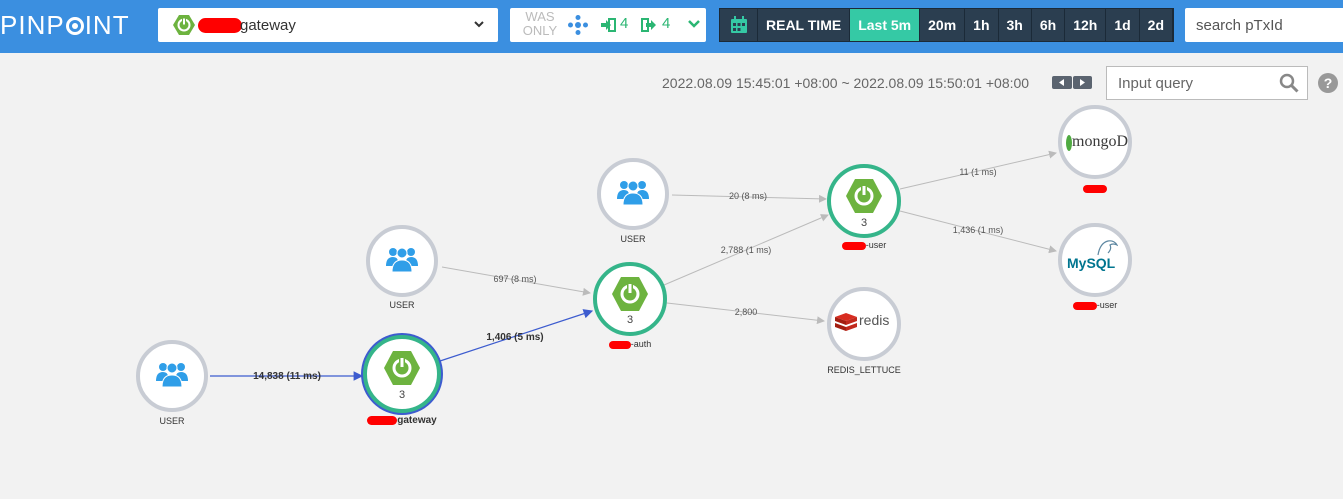 This screenshot has height=499, width=1343. What do you see at coordinates (846, 322) in the screenshot?
I see `redis-icon` at bounding box center [846, 322].